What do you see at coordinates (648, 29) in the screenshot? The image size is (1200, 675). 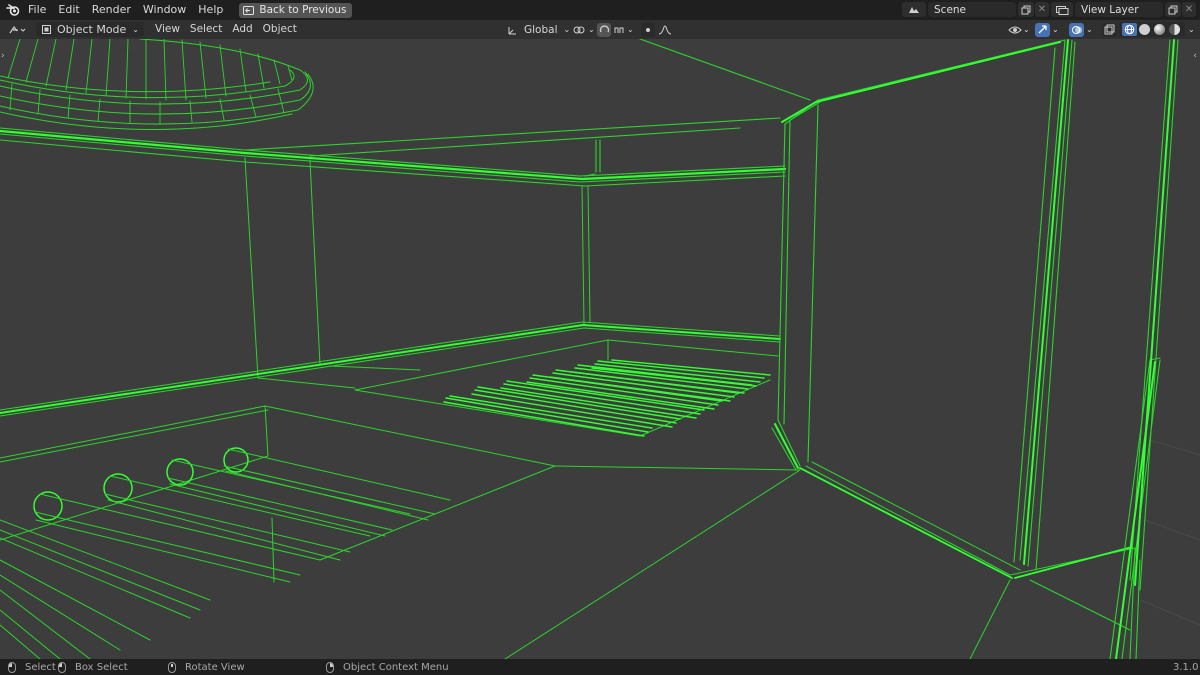 I see `proportional-edit-icon` at bounding box center [648, 29].